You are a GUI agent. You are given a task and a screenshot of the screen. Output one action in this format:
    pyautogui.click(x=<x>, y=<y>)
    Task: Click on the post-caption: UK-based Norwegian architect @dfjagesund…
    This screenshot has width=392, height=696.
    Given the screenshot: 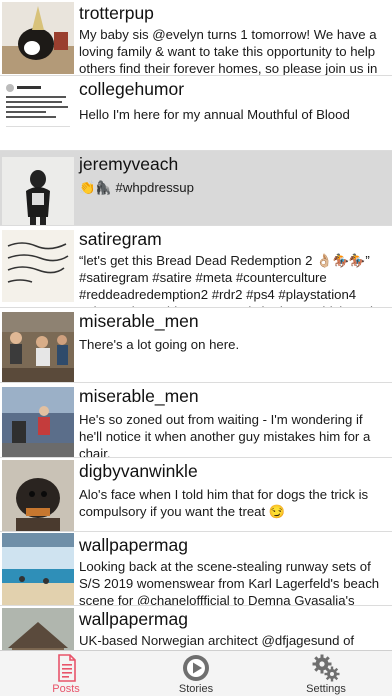 What is the action you would take?
    pyautogui.click(x=217, y=640)
    